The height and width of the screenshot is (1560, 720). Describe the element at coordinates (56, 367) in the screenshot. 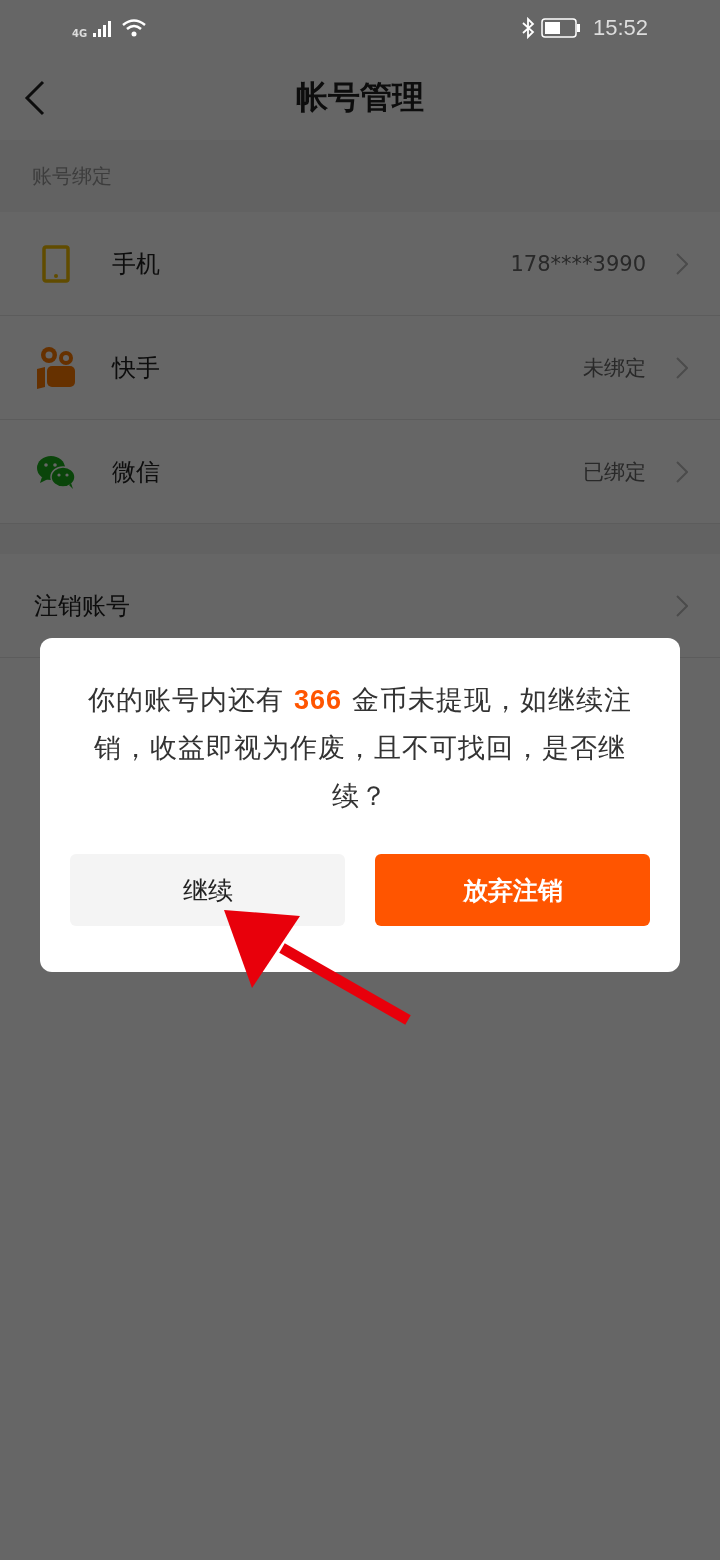

I see `video-camera-icon` at that location.